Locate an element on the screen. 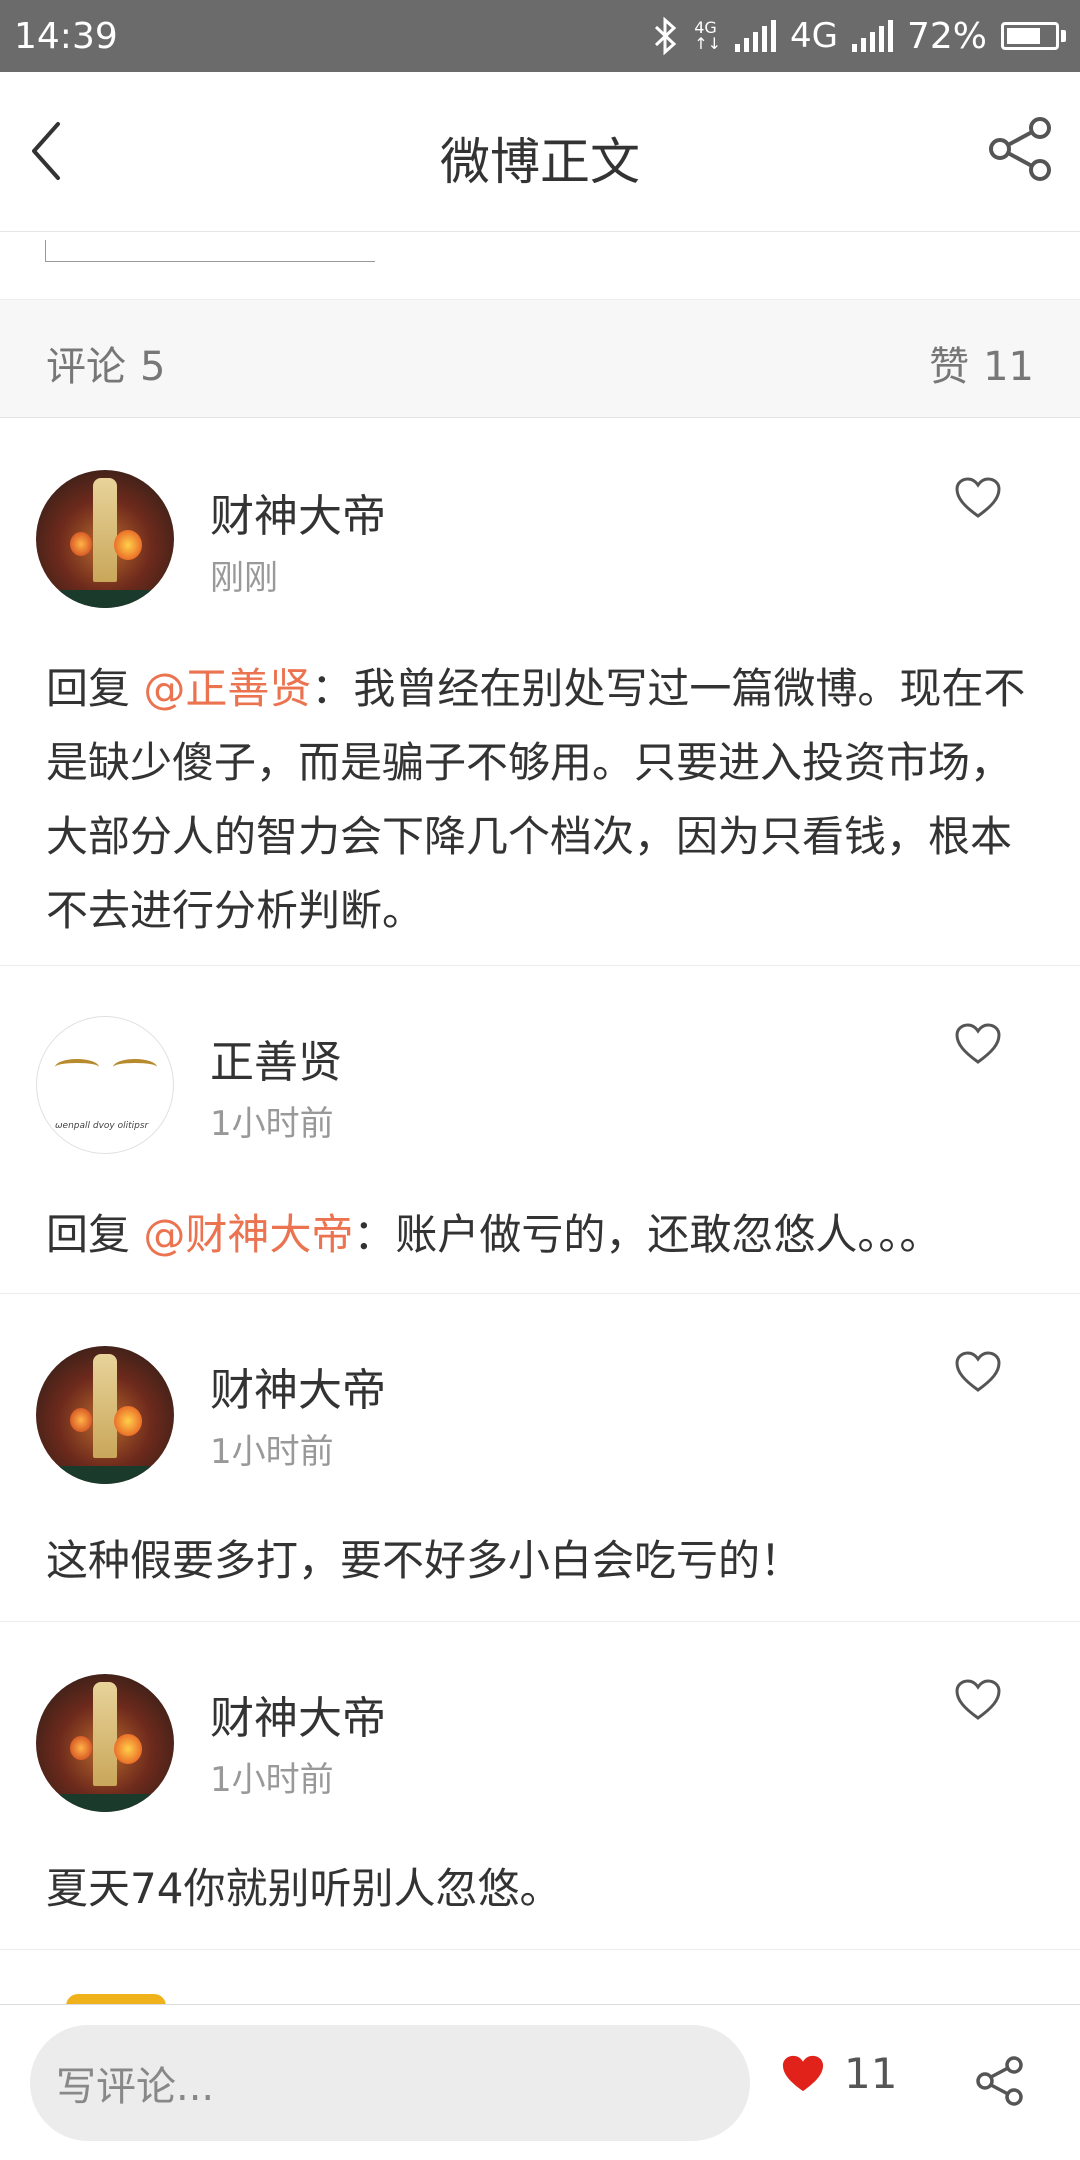 The image size is (1080, 2160). battery-percent: 72% is located at coordinates (946, 36).